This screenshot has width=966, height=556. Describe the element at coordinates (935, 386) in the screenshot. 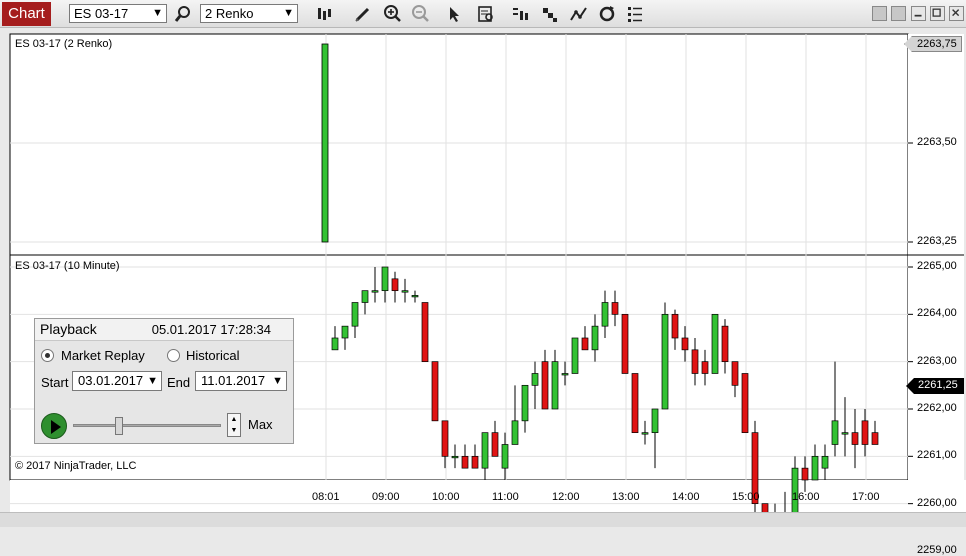

I see `current-price-tag-minute: 2261,25` at that location.